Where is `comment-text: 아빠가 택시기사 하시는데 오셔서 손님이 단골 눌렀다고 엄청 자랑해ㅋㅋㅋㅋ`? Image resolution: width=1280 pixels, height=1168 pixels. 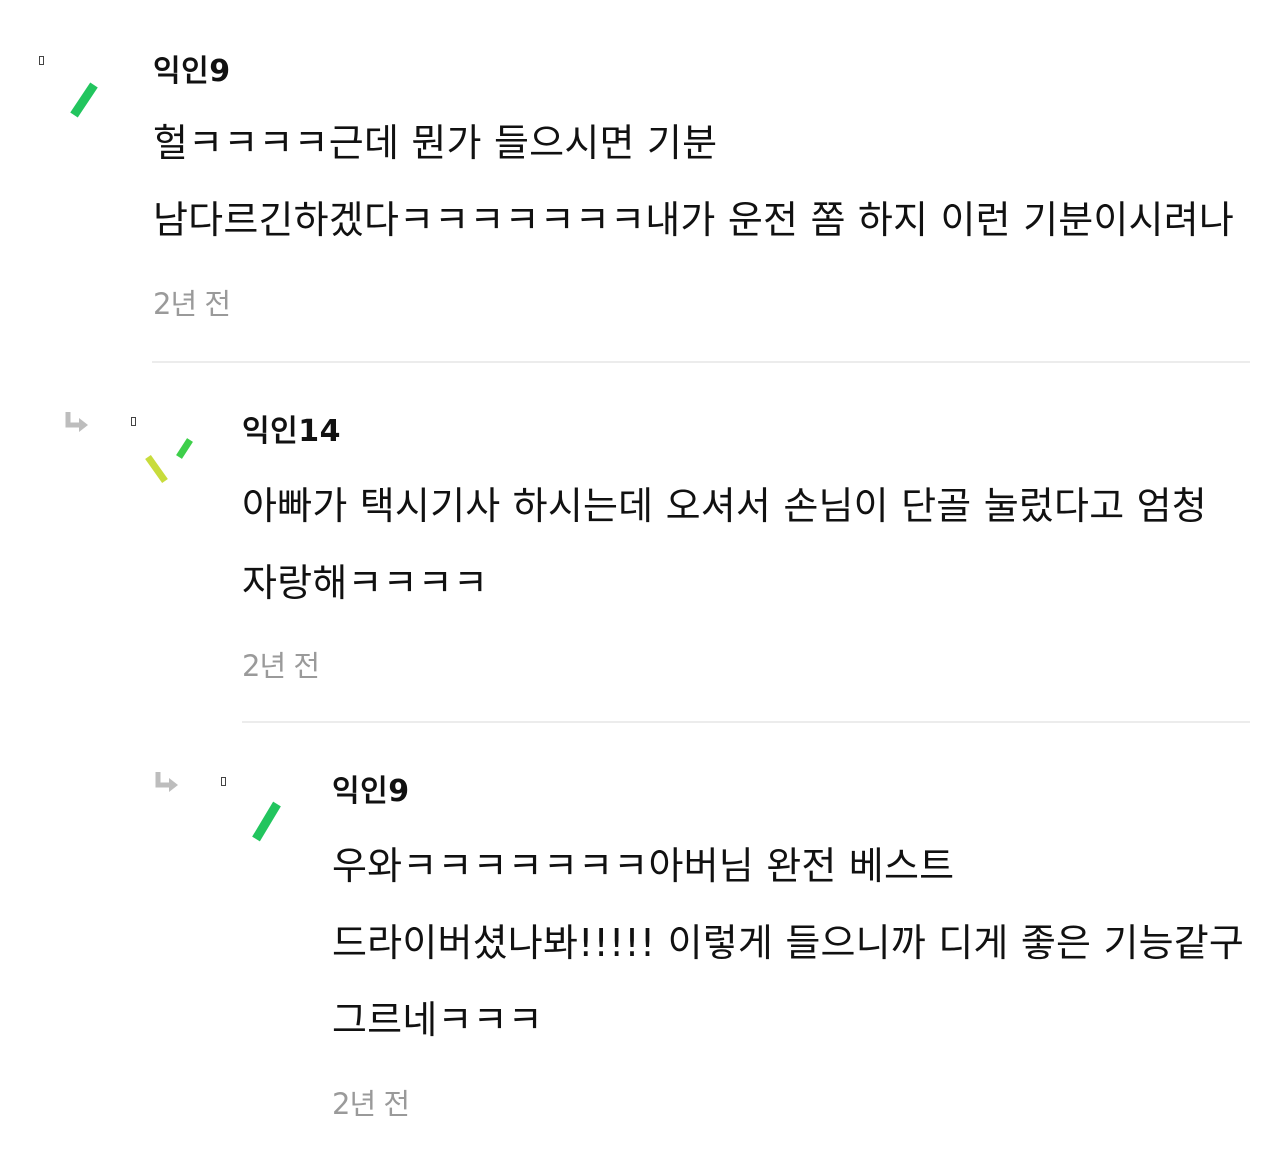 comment-text: 아빠가 택시기사 하시는데 오셔서 손님이 단골 눌렀다고 엄청 자랑해ㅋㅋㅋㅋ is located at coordinates (724, 544).